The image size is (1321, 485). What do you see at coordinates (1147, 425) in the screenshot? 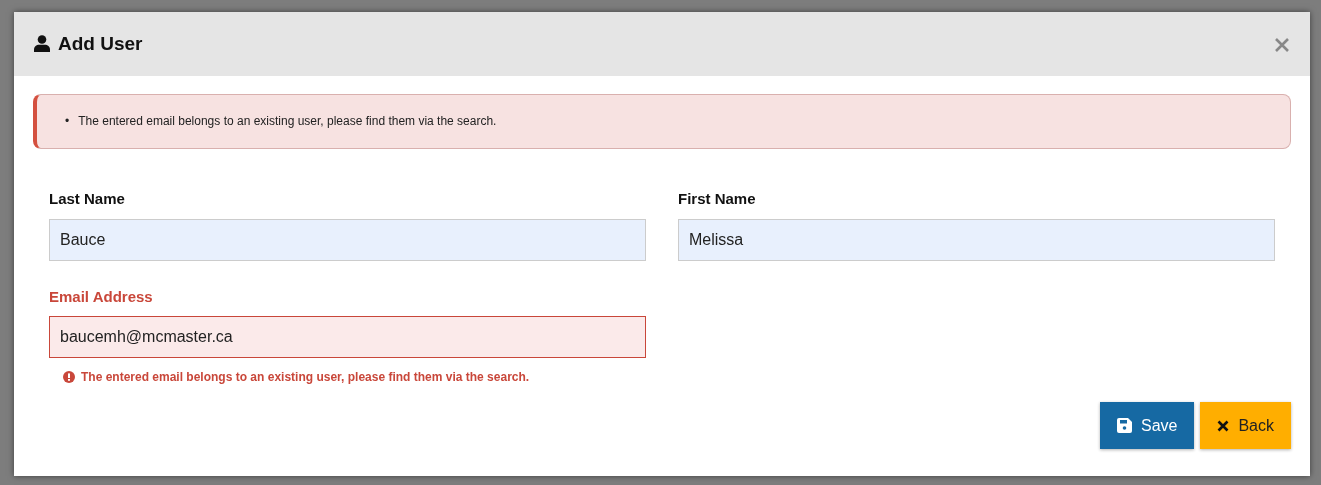
I see `save-button: Save` at bounding box center [1147, 425].